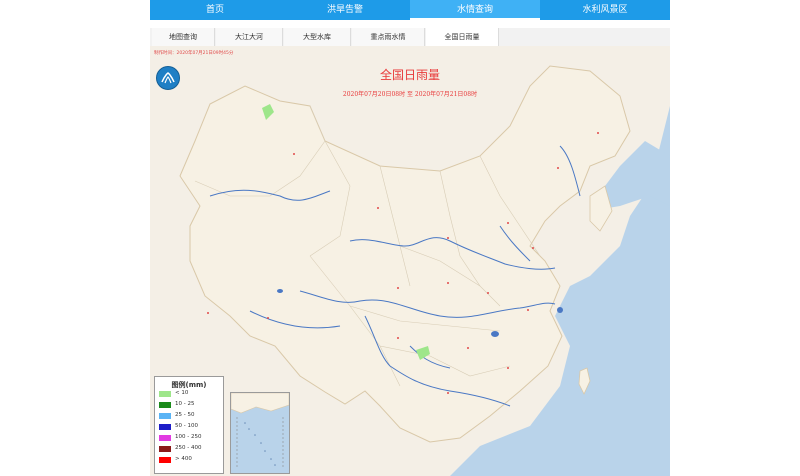 The height and width of the screenshot is (476, 800). I want to click on legend-label: 250 - 400, so click(188, 448).